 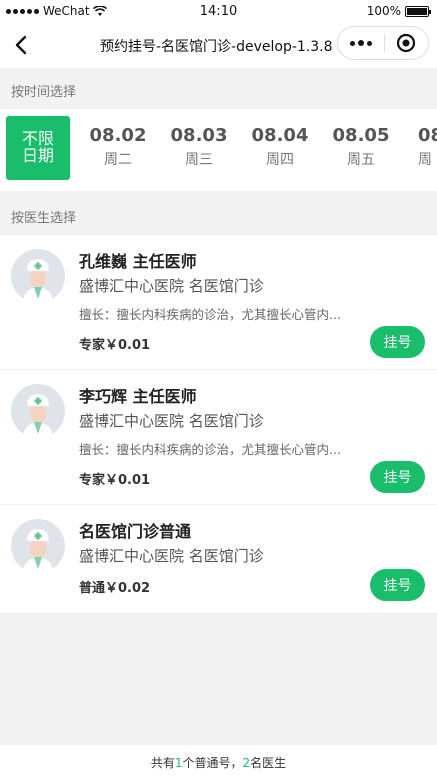 I want to click on date-value: 08.03, so click(x=199, y=135).